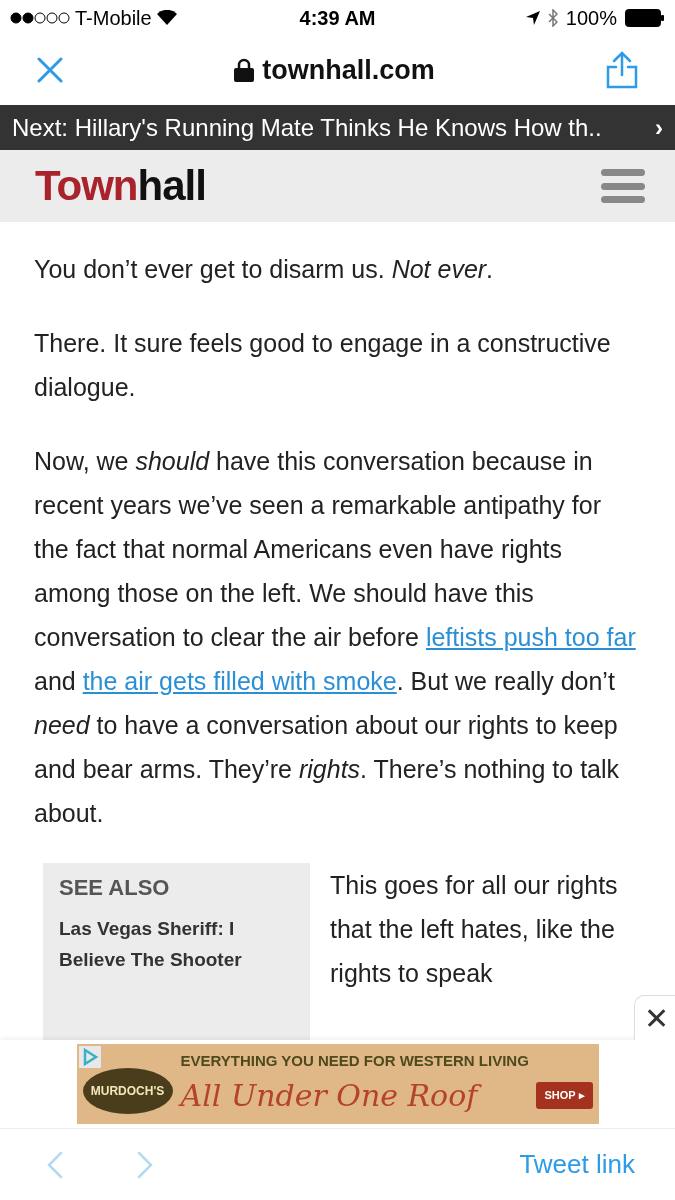 The width and height of the screenshot is (675, 1200). What do you see at coordinates (120, 186) in the screenshot?
I see `site-logo: Townhall` at bounding box center [120, 186].